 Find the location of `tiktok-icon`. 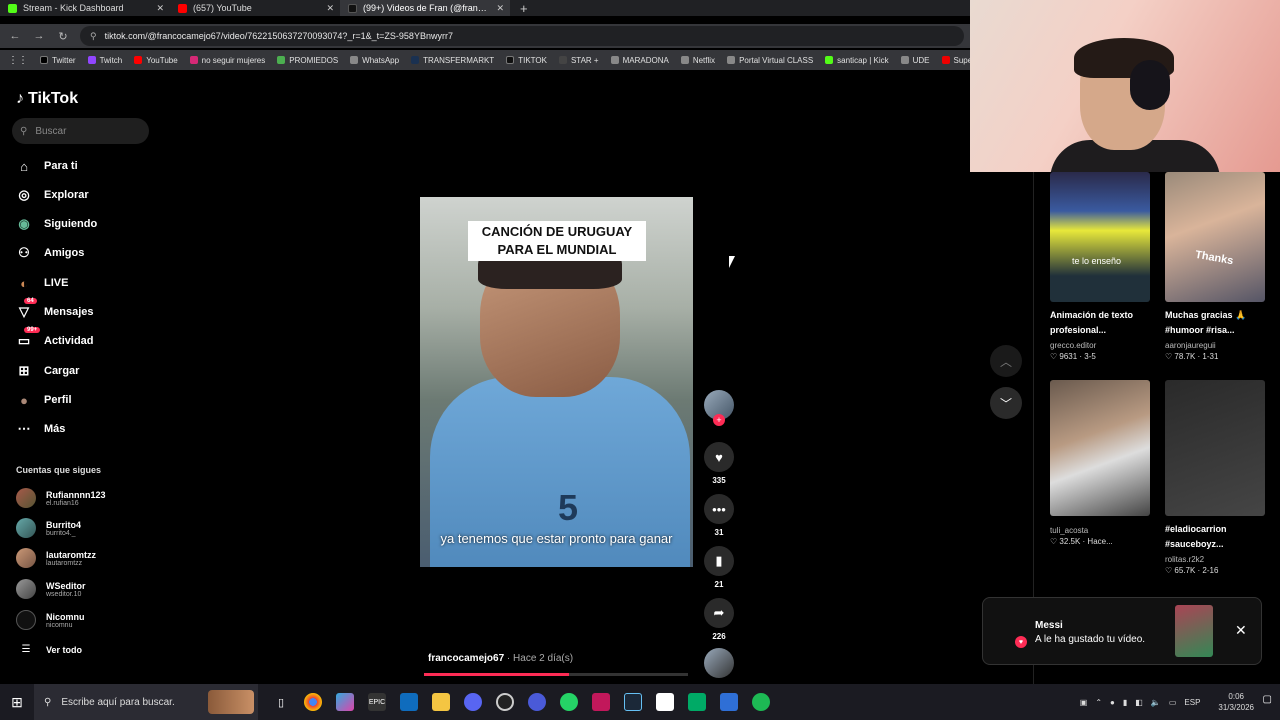

tiktok-icon is located at coordinates (352, 8).